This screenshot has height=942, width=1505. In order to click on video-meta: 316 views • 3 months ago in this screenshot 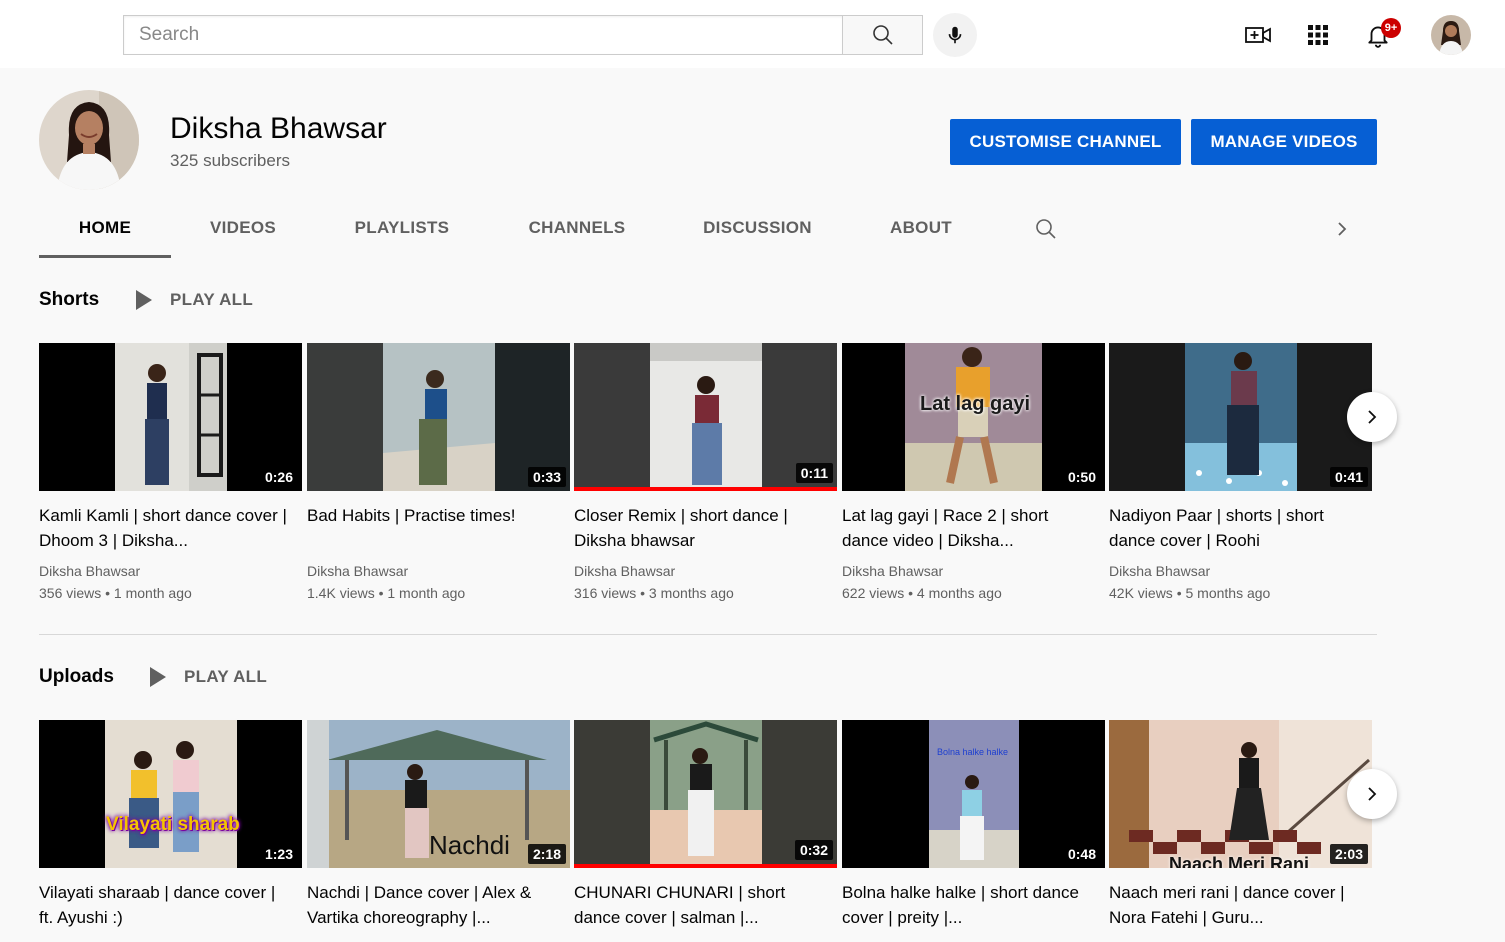, I will do `click(654, 593)`.